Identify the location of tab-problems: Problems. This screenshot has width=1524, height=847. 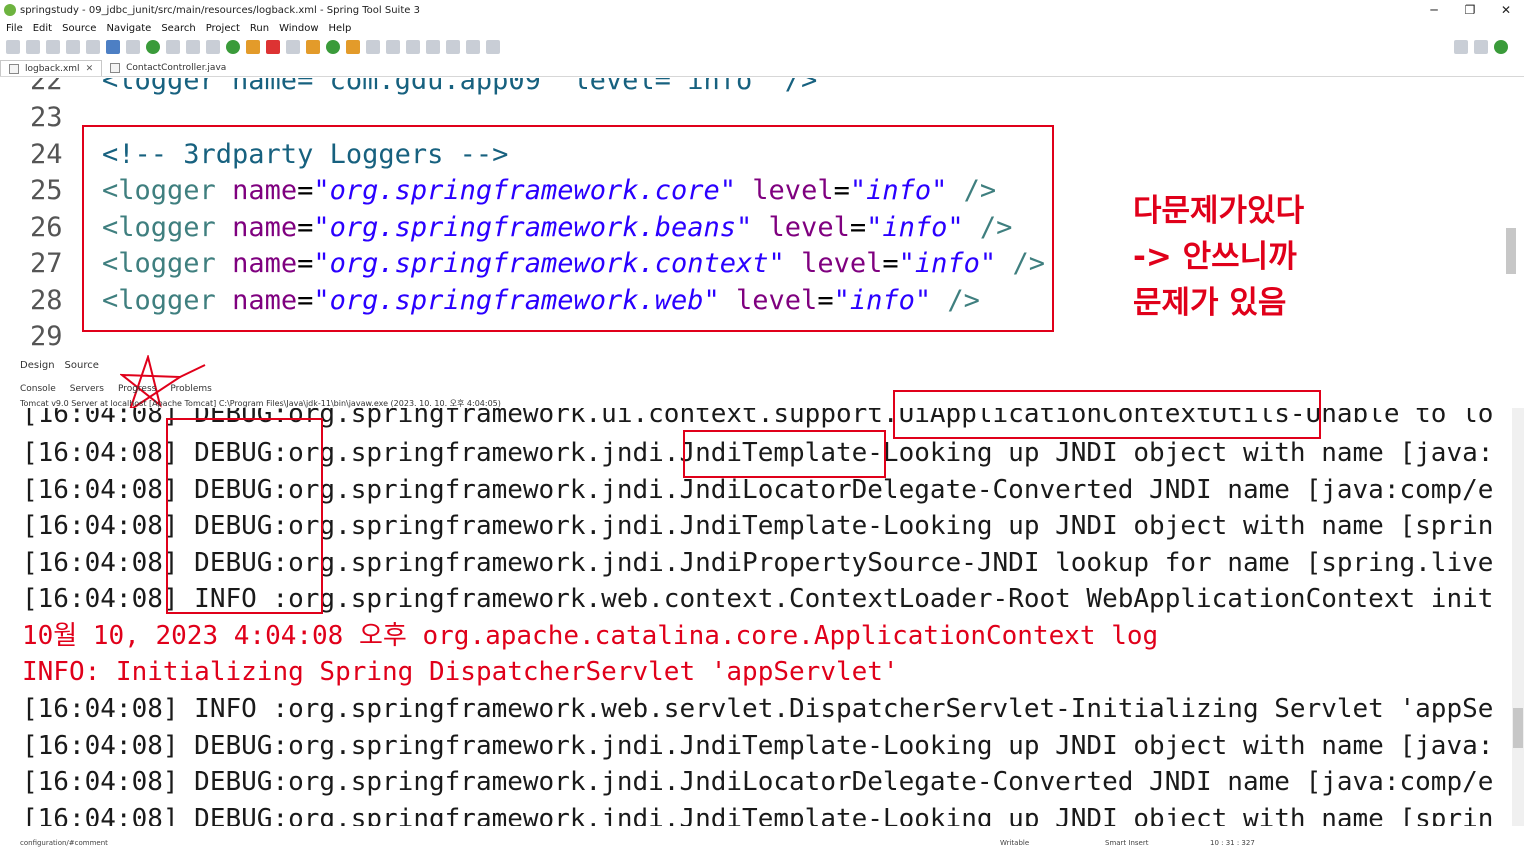
(190, 389).